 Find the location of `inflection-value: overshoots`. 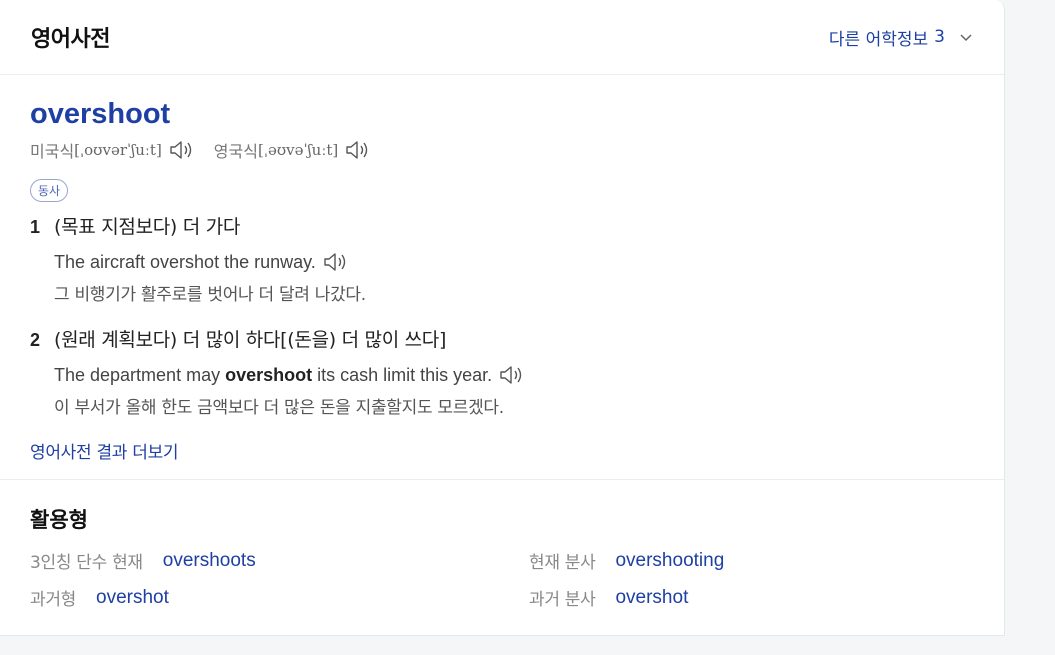

inflection-value: overshoots is located at coordinates (209, 561).